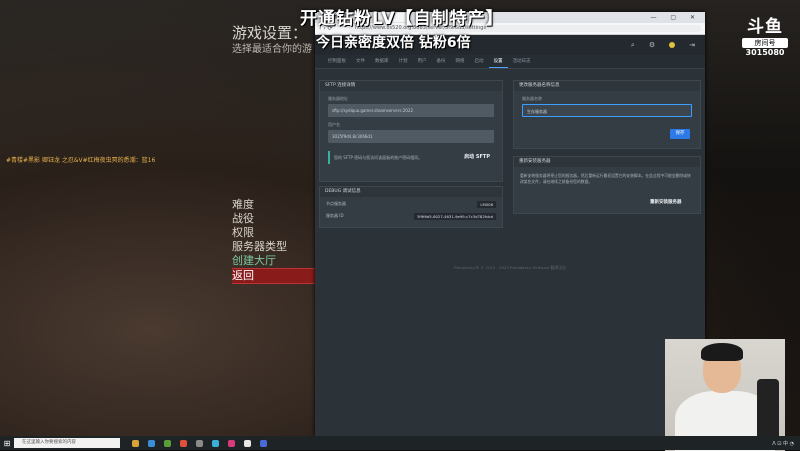  What do you see at coordinates (274, 219) in the screenshot?
I see `menu-item-campaign: 战役` at bounding box center [274, 219].